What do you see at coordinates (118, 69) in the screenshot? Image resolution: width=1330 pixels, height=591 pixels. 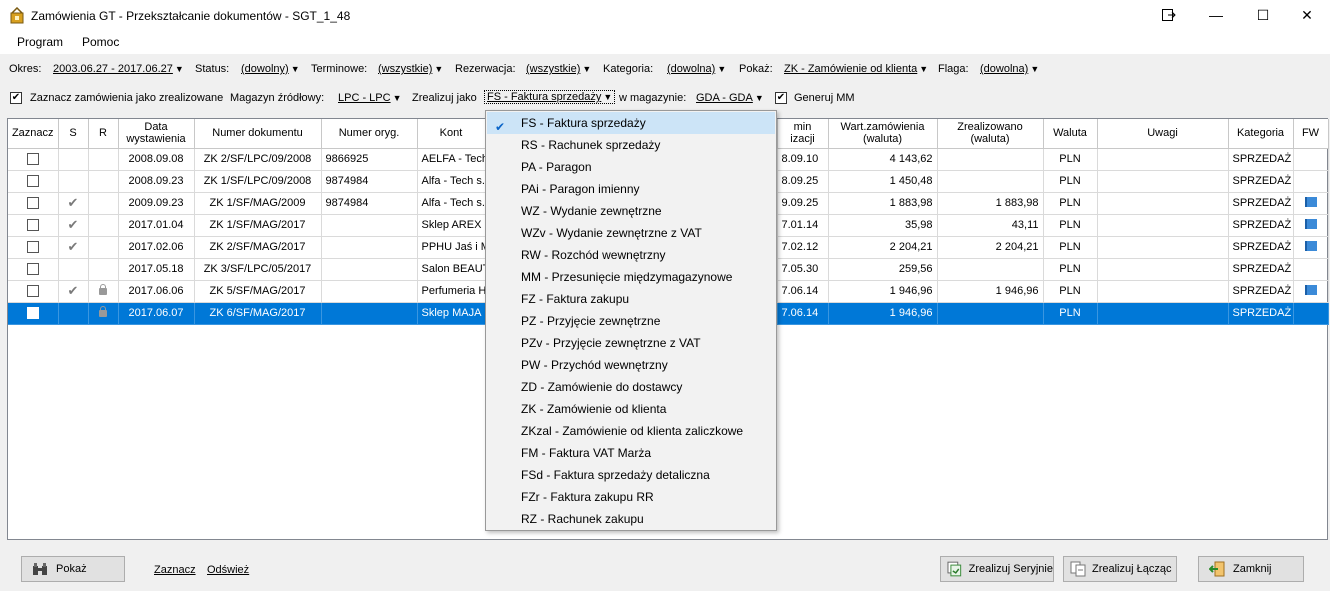 I see `period-dropdown: 2003.06.27 - 2017.06.27` at bounding box center [118, 69].